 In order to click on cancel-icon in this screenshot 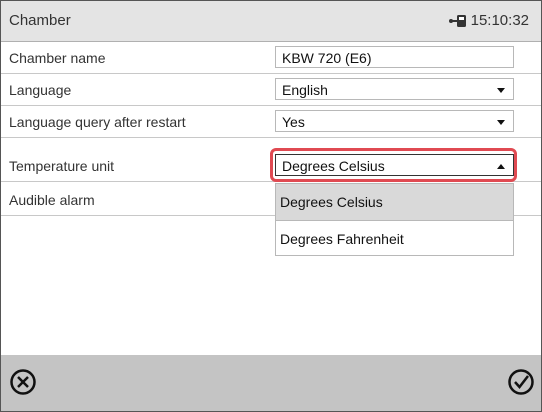, I will do `click(23, 382)`.